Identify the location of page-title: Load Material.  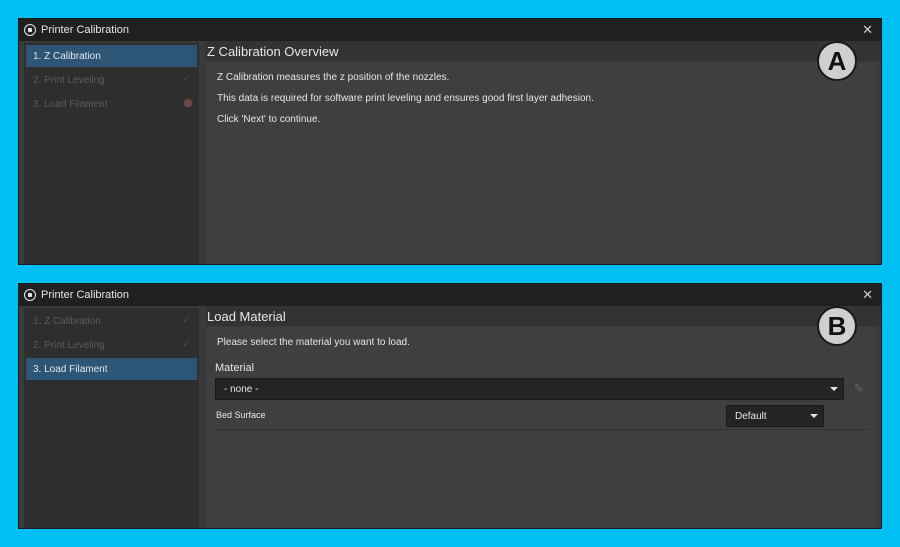
(543, 316).